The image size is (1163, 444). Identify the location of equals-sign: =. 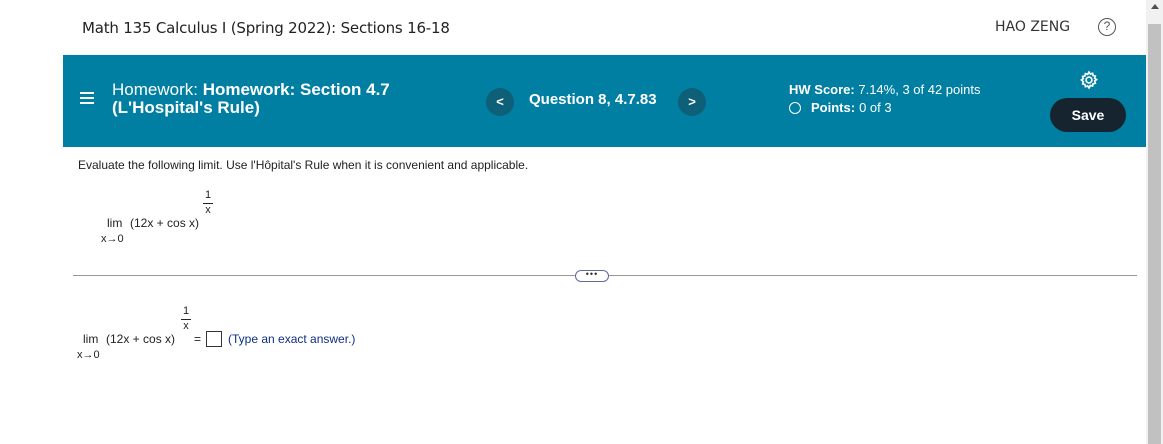
(198, 339).